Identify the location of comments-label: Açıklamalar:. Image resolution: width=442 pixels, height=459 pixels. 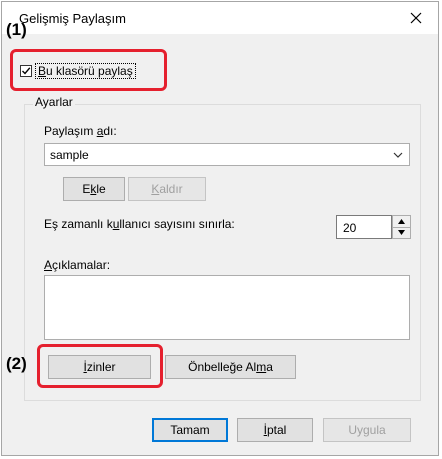
(77, 265).